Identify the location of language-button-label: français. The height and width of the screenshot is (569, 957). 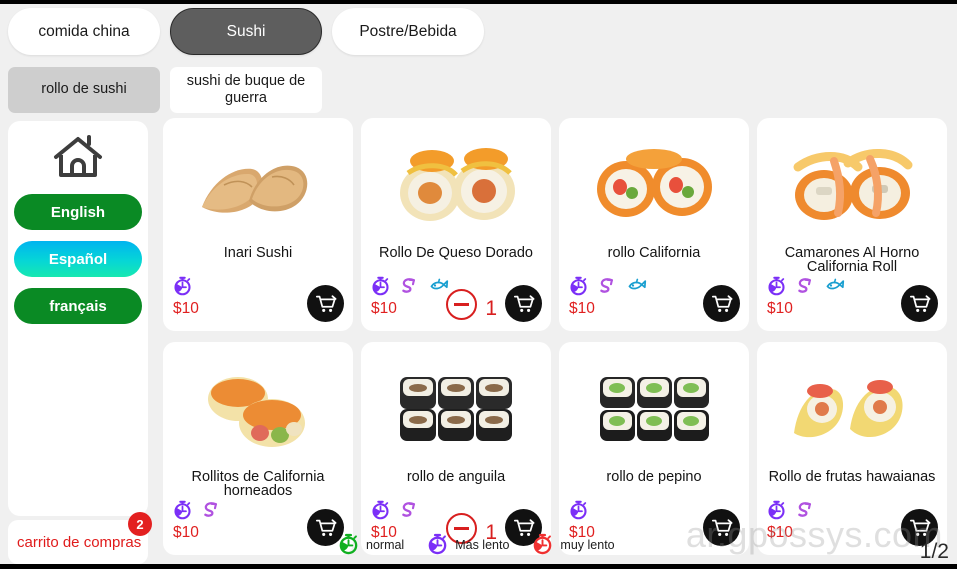
(78, 306).